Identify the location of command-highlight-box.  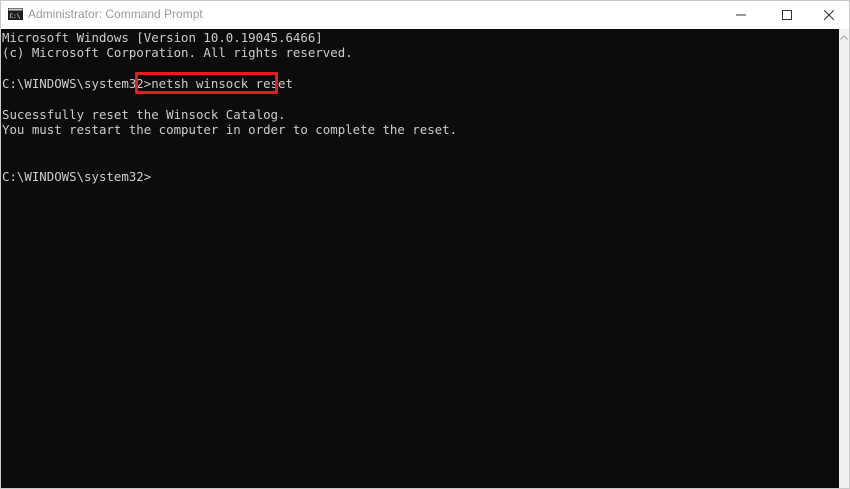
(206, 83).